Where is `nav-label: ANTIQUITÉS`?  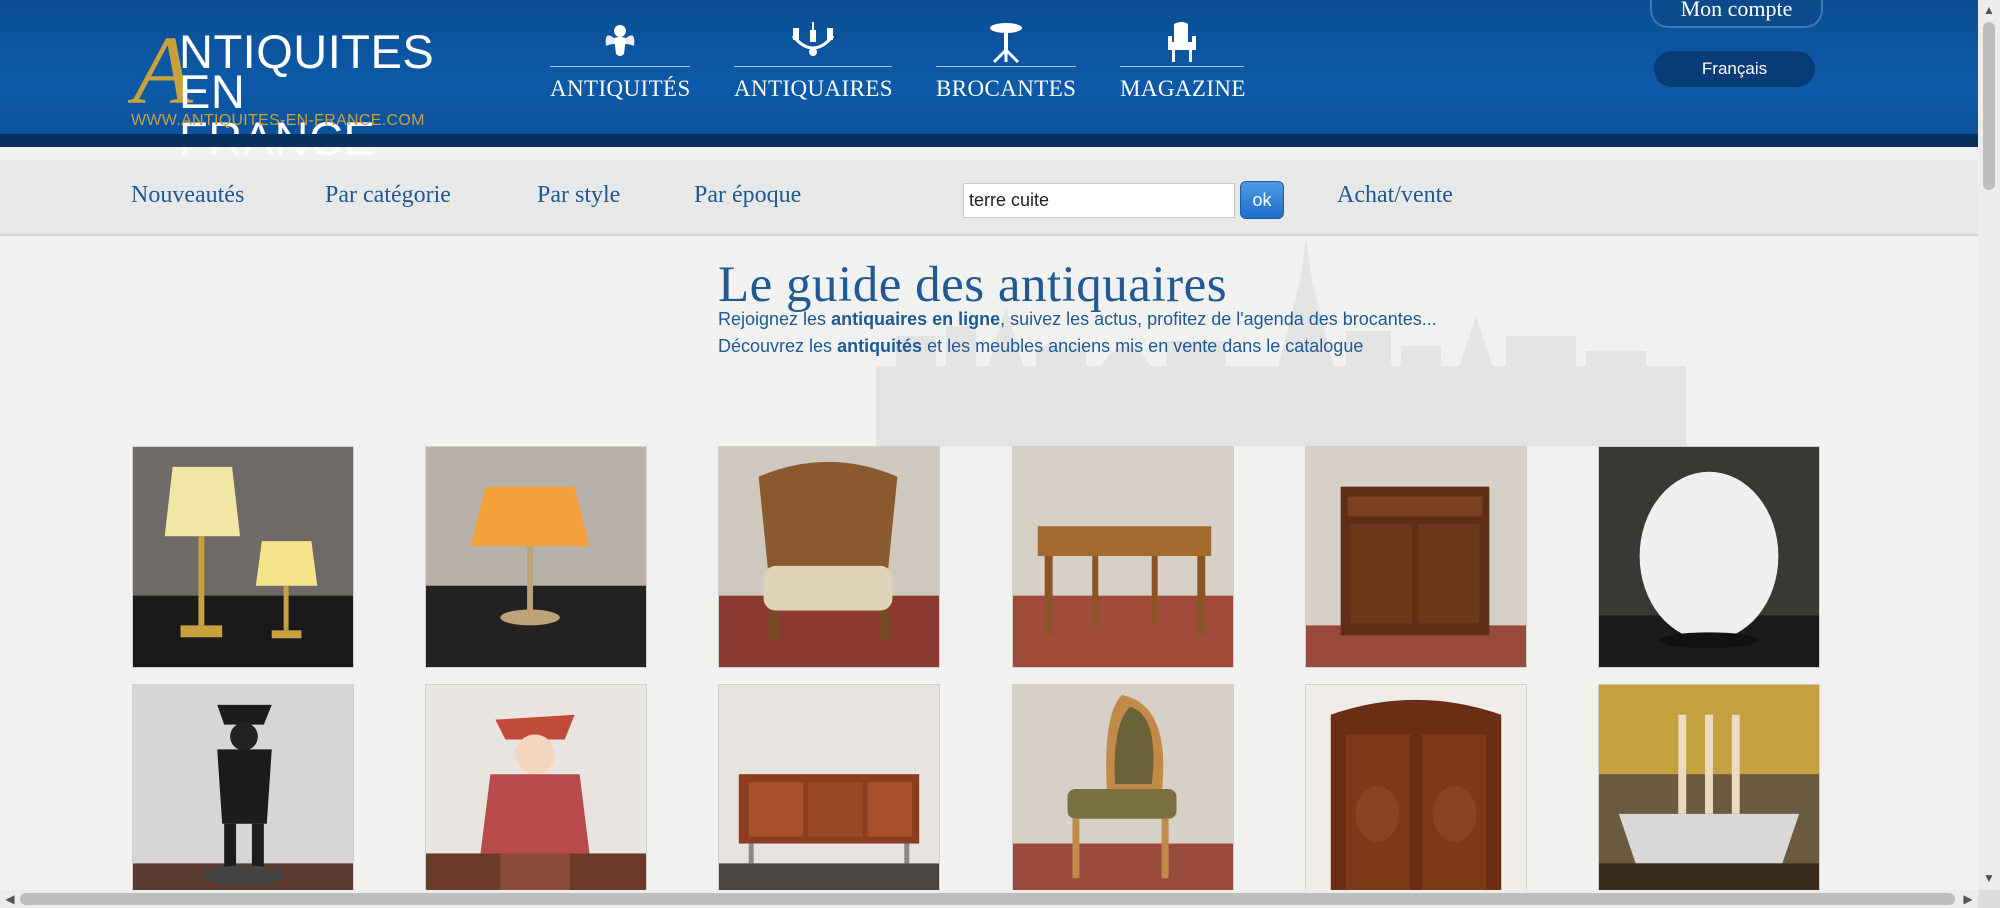 nav-label: ANTIQUITÉS is located at coordinates (620, 88).